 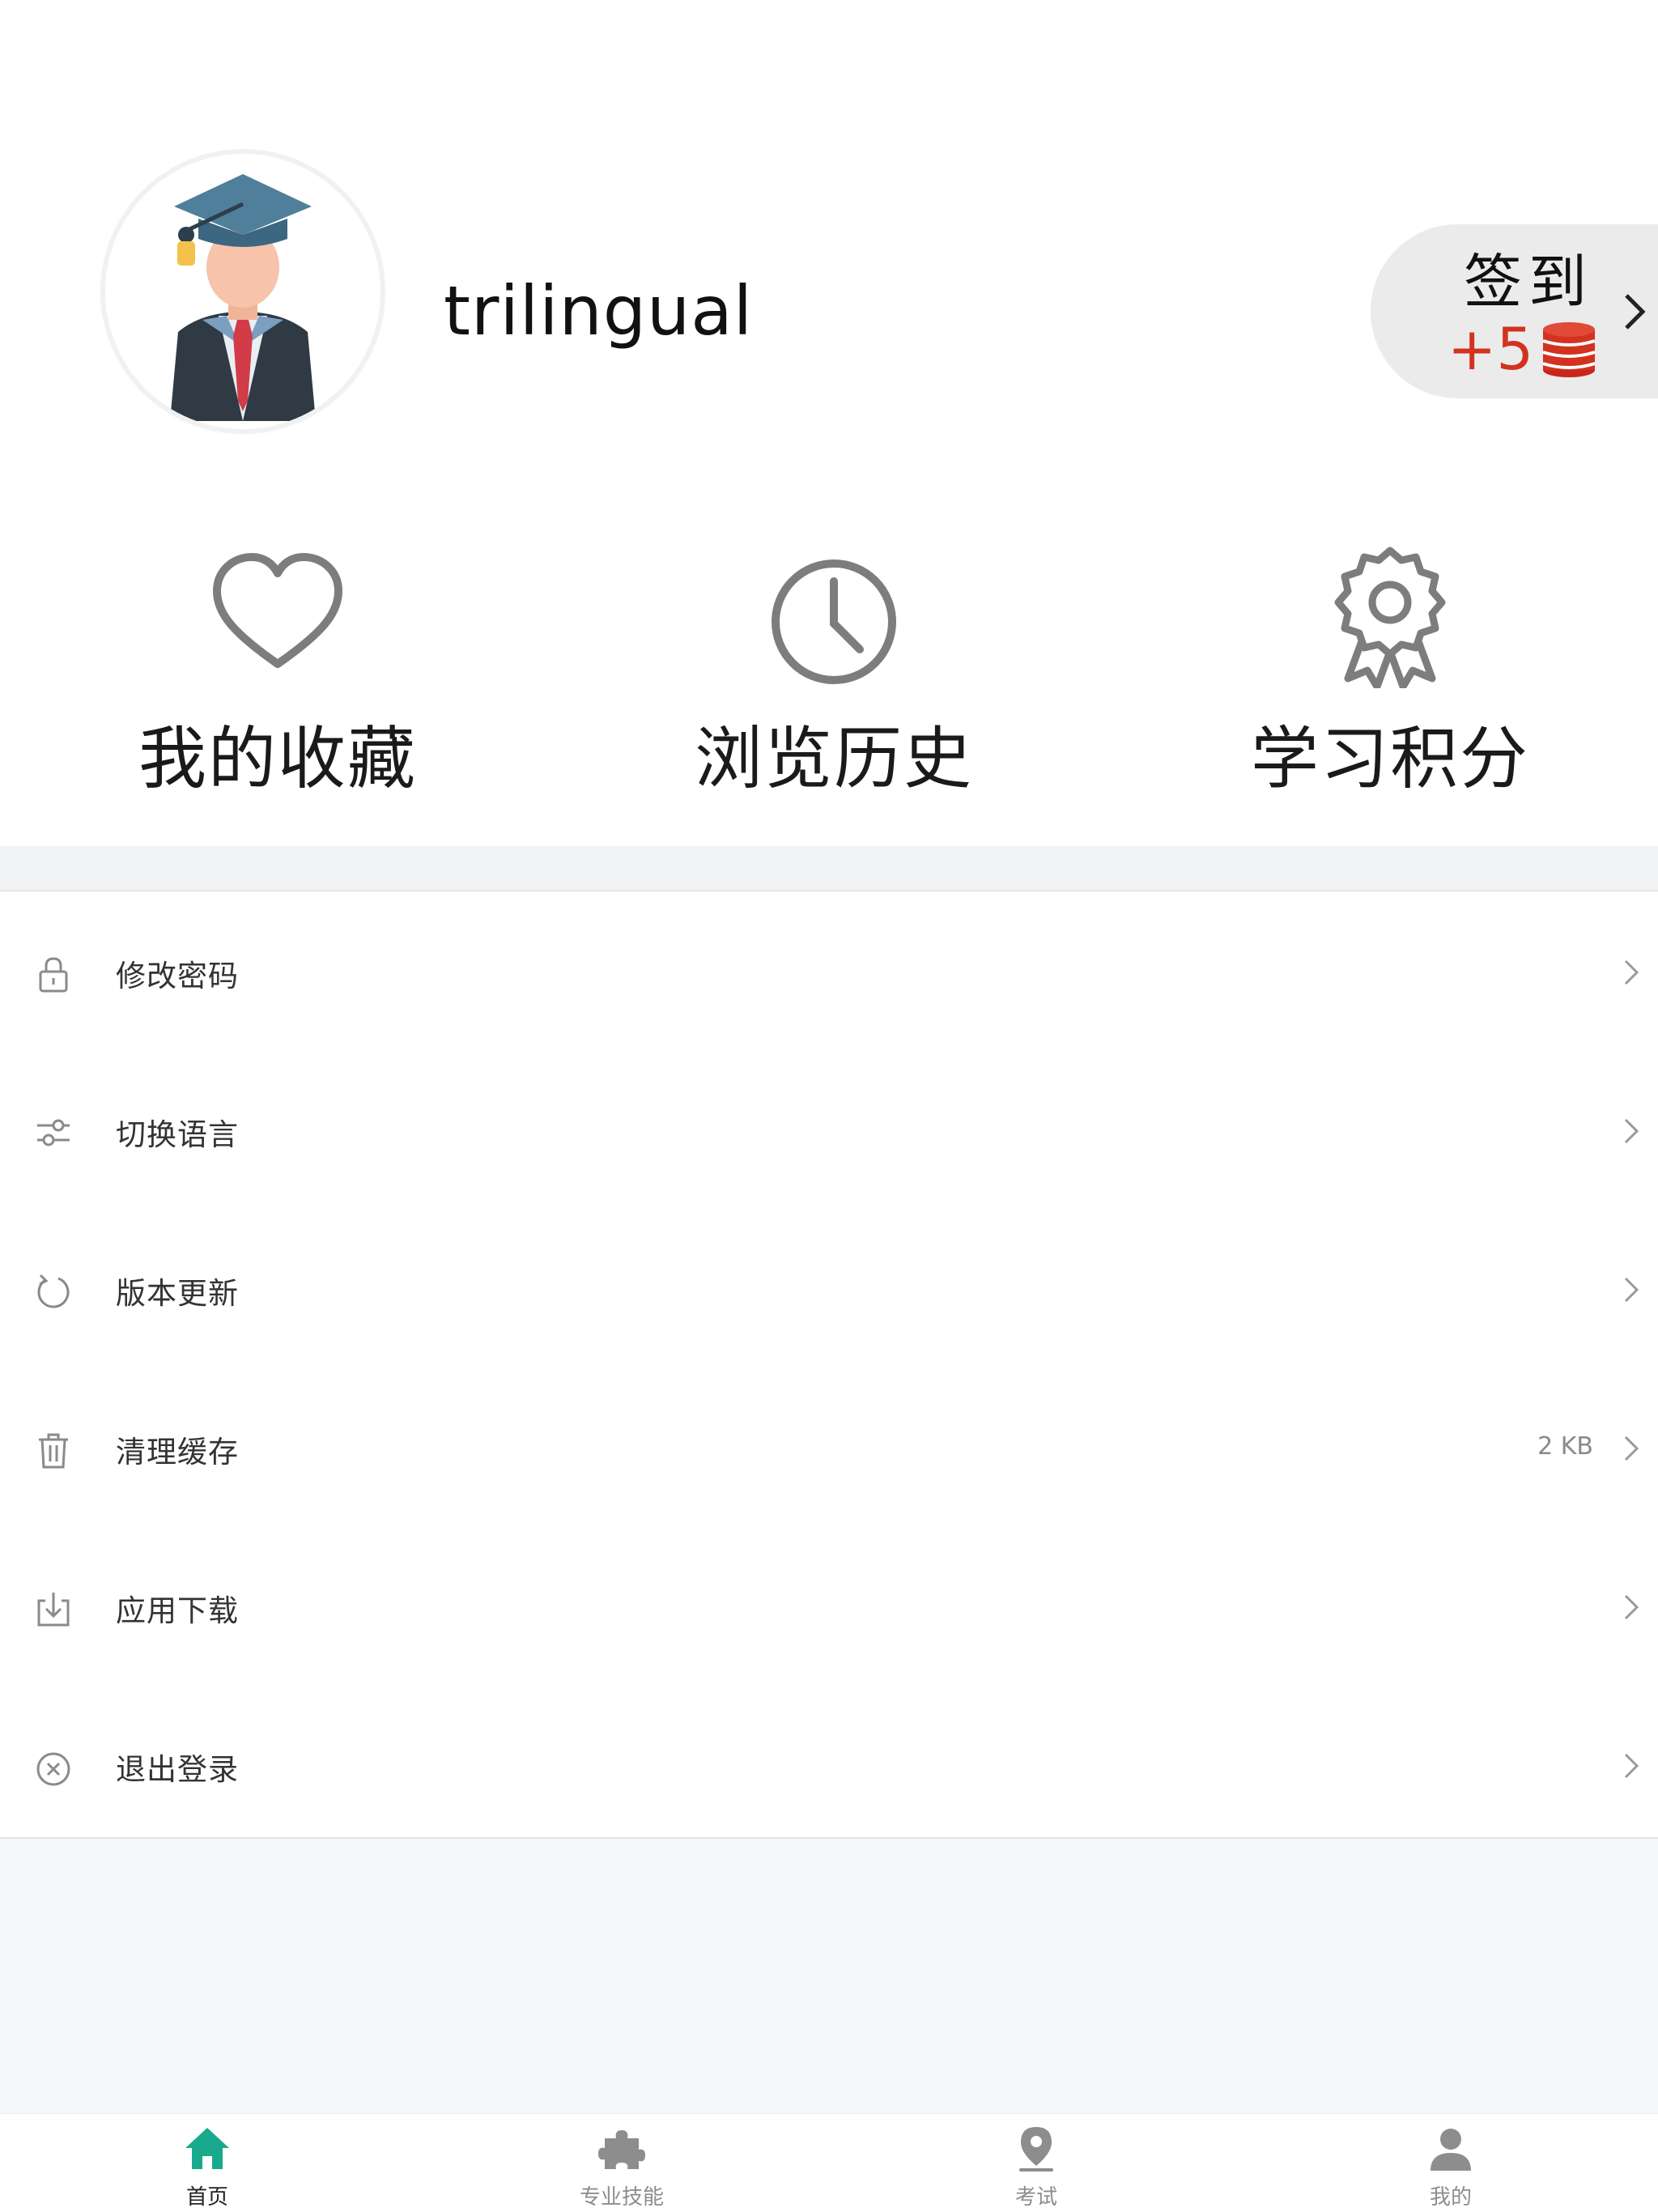 I want to click on tab-skills: 专业技能, so click(x=621, y=2163).